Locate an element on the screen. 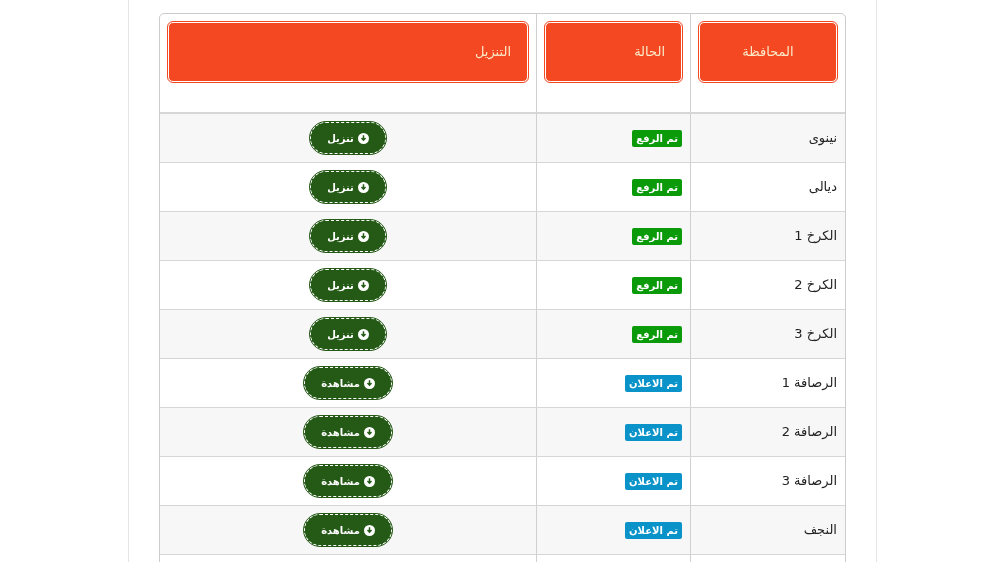  table-cell-text: الرصافة 1 is located at coordinates (809, 383).